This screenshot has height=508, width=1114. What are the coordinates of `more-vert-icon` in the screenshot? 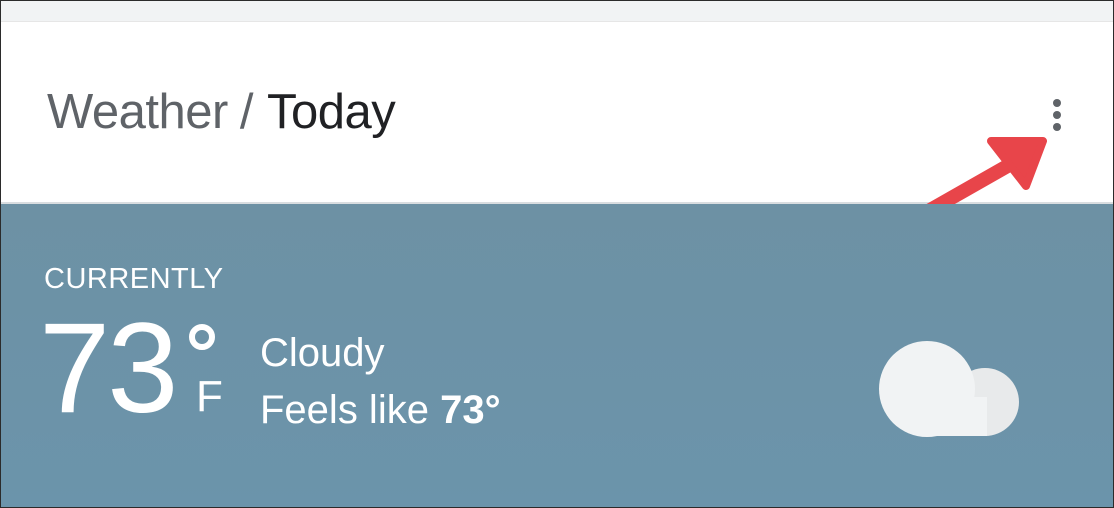 It's located at (1057, 115).